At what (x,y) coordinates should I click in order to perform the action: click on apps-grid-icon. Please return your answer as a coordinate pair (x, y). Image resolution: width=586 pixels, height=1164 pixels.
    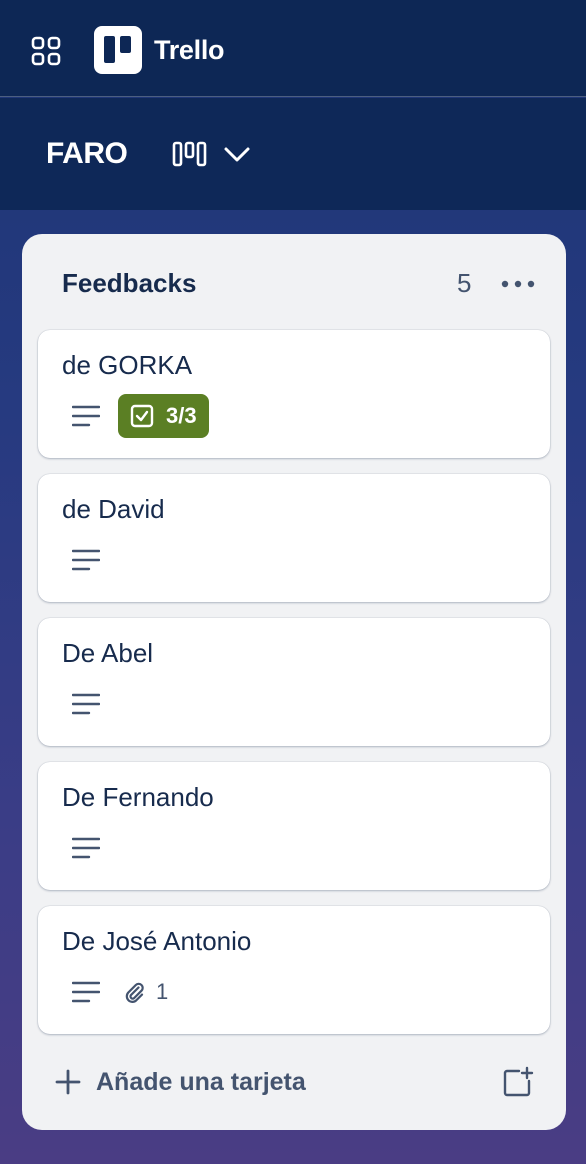
    Looking at the image, I should click on (46, 51).